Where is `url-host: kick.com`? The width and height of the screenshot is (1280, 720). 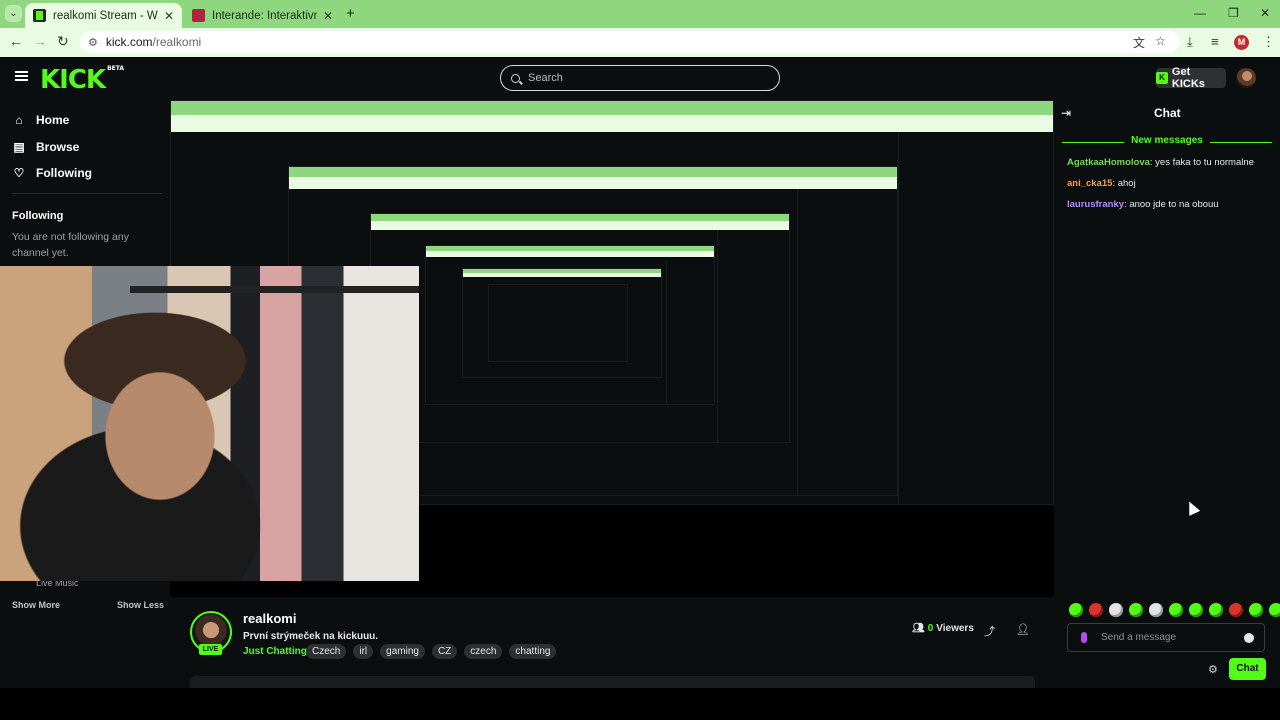 url-host: kick.com is located at coordinates (129, 42).